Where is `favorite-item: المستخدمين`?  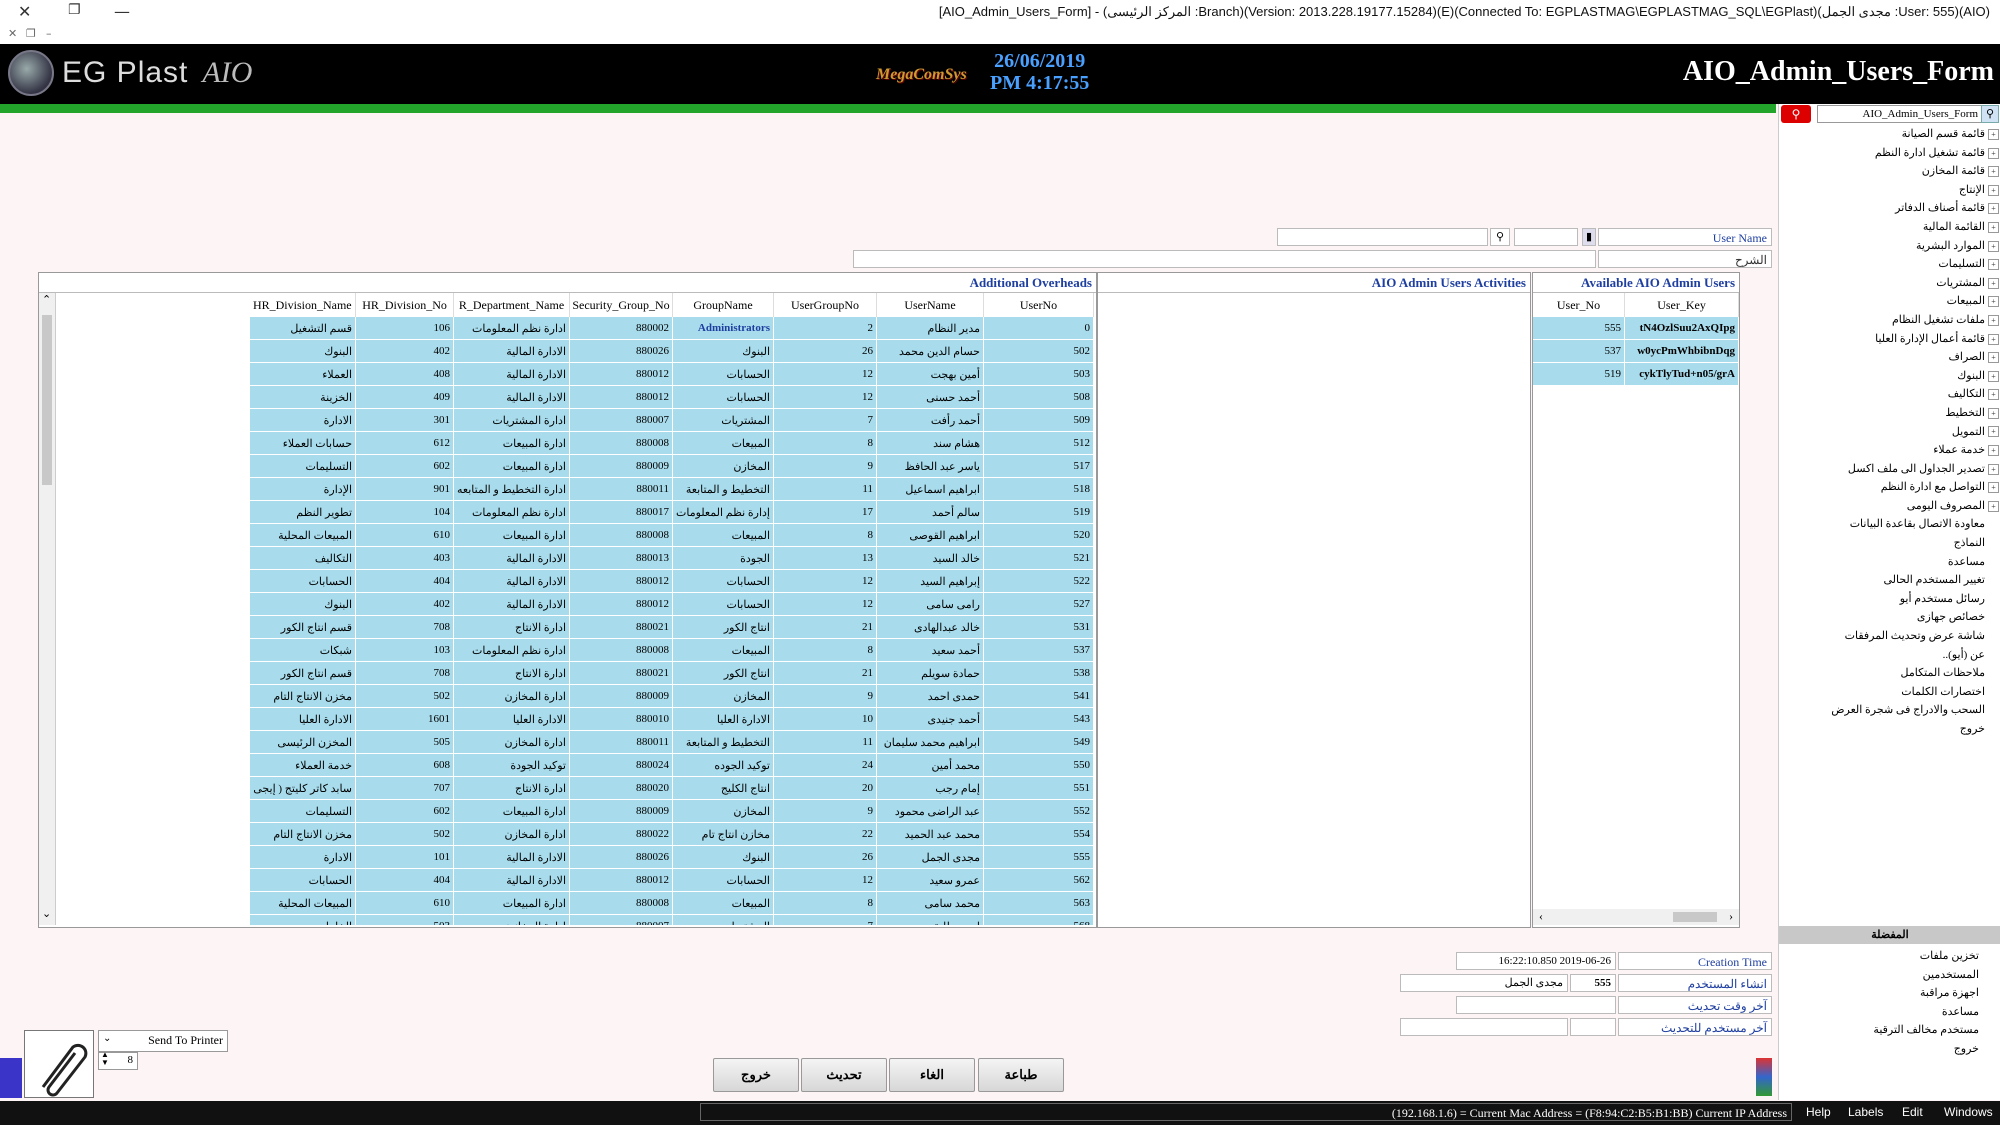 favorite-item: المستخدمين is located at coordinates (1926, 975).